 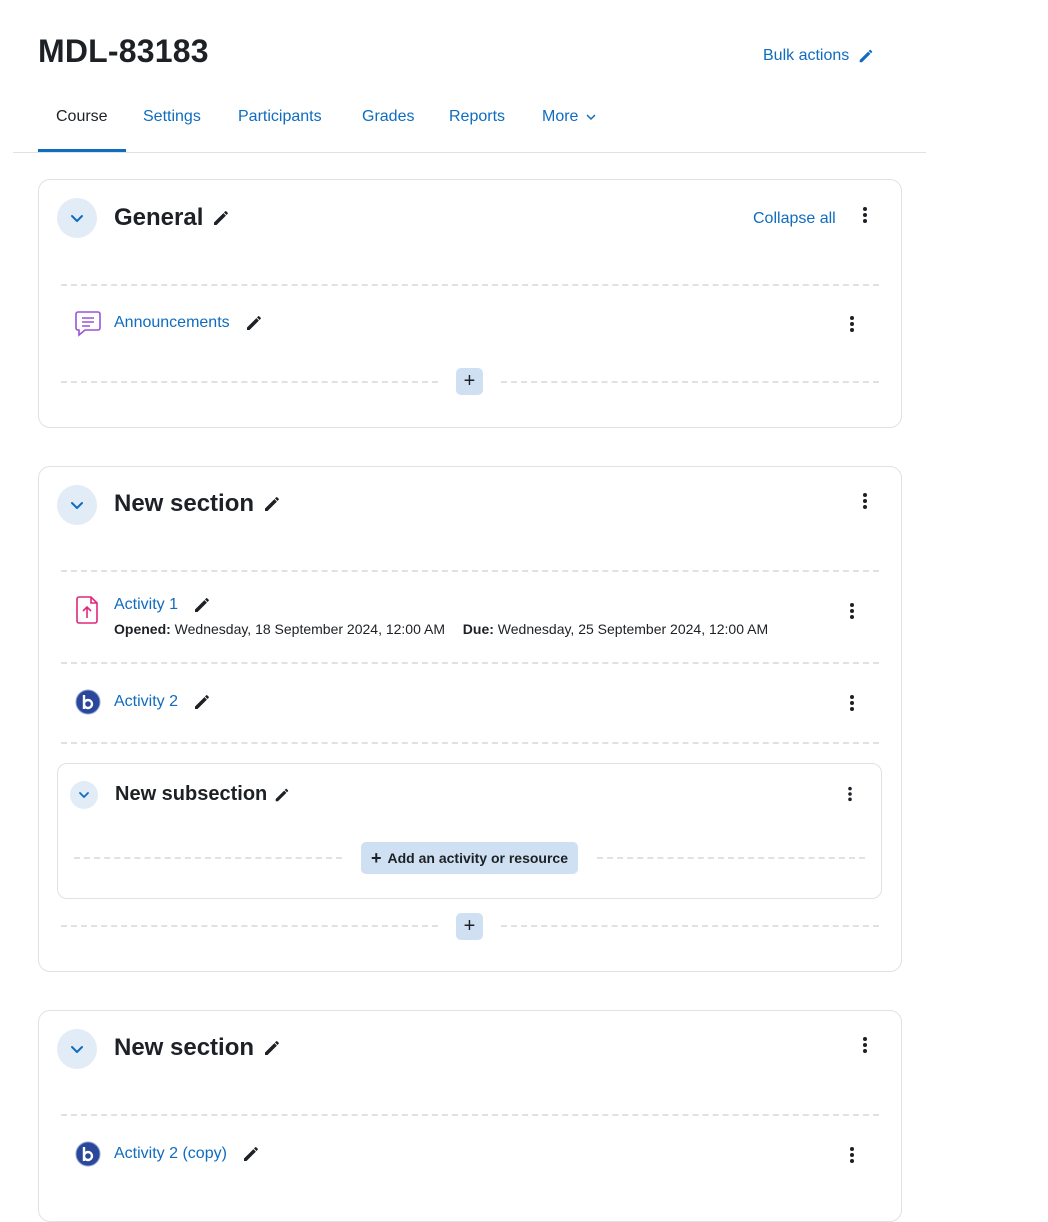 What do you see at coordinates (82, 150) in the screenshot?
I see `active-tab-indicator` at bounding box center [82, 150].